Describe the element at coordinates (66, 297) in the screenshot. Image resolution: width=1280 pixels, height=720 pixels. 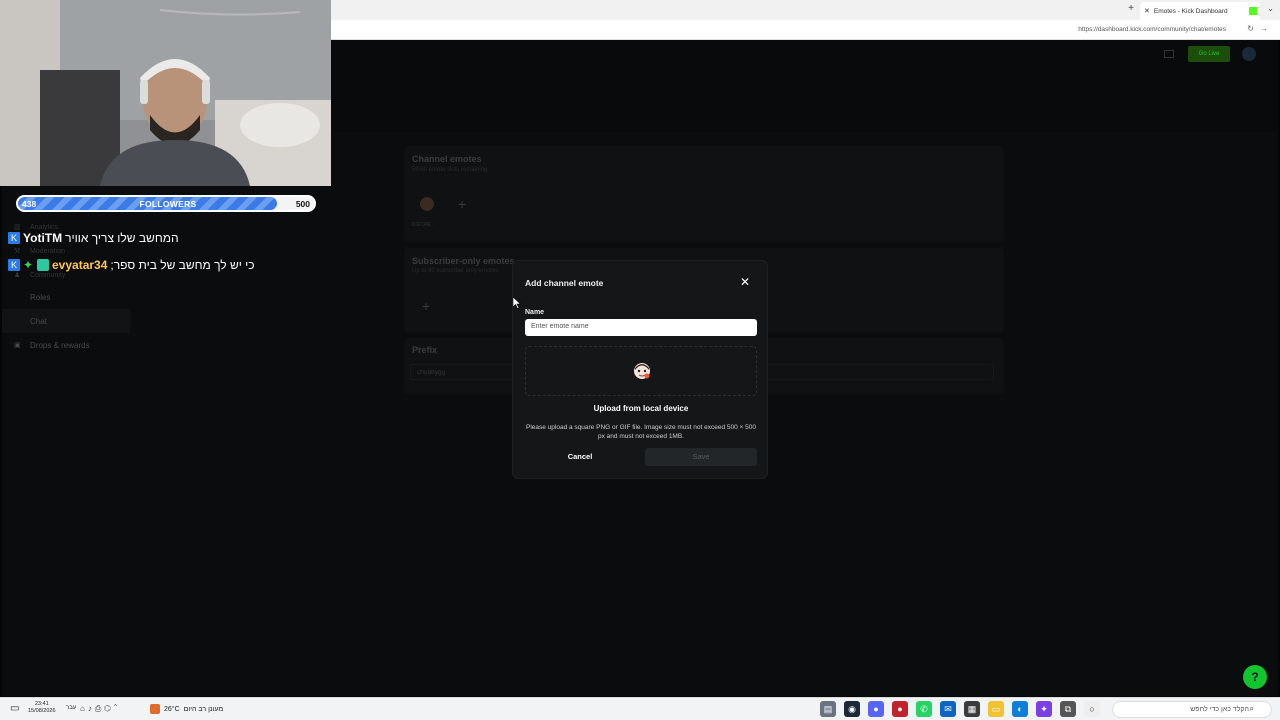
I see `sidebar-item-roles: Roles` at that location.